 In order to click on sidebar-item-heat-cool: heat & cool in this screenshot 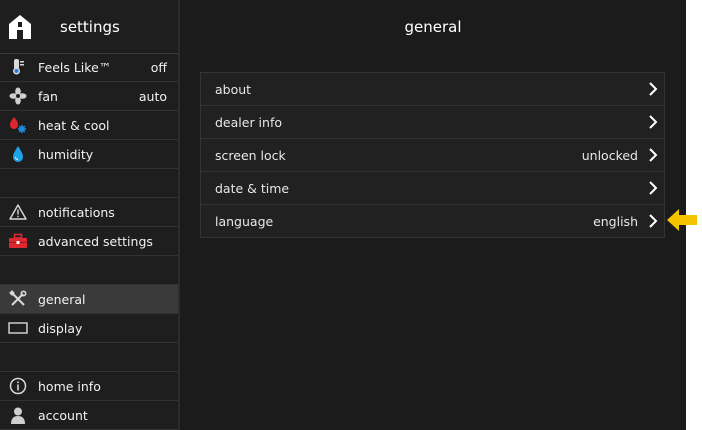, I will do `click(89, 125)`.